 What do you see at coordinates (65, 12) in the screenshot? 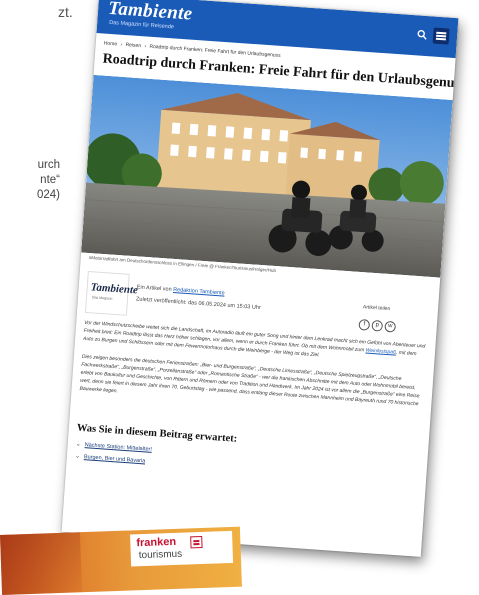
I see `background-text-fragment: zt.` at bounding box center [65, 12].